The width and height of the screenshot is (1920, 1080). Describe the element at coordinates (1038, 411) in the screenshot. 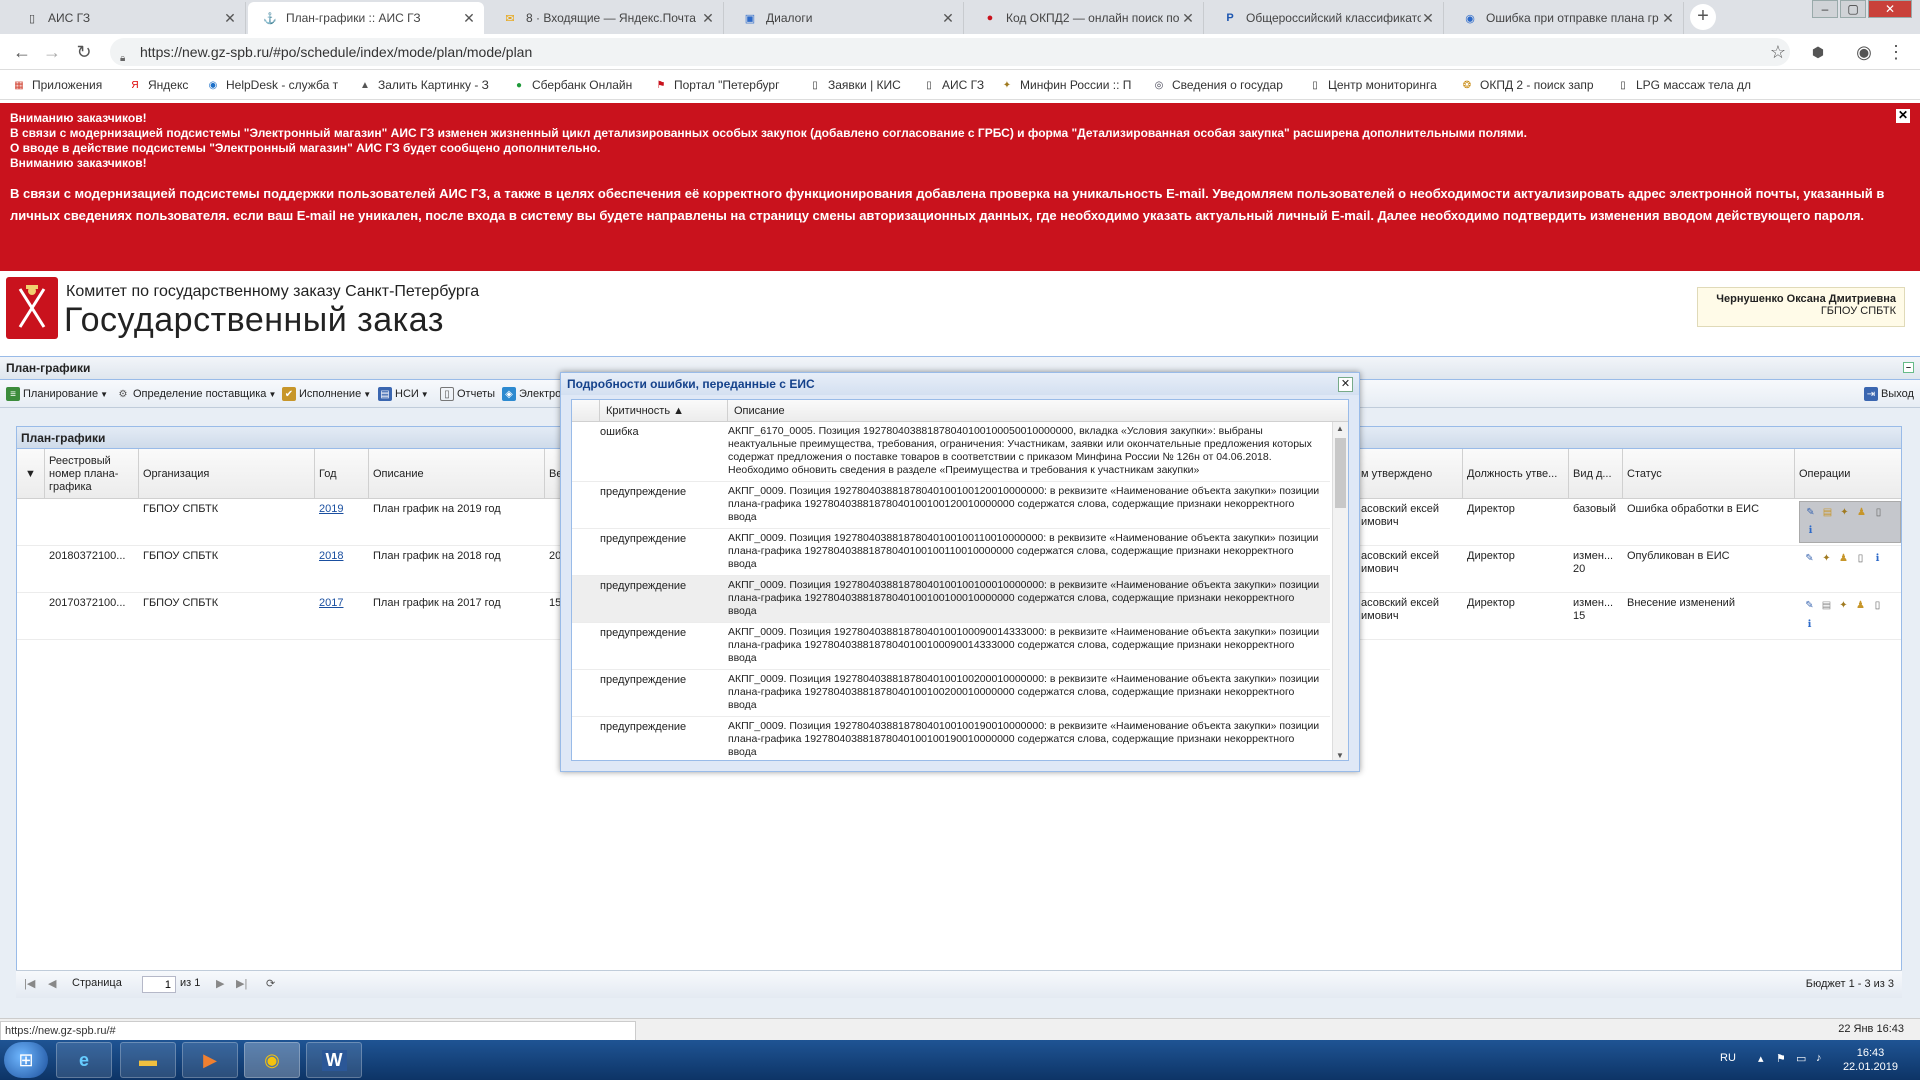

I see `column-description: Описание` at that location.